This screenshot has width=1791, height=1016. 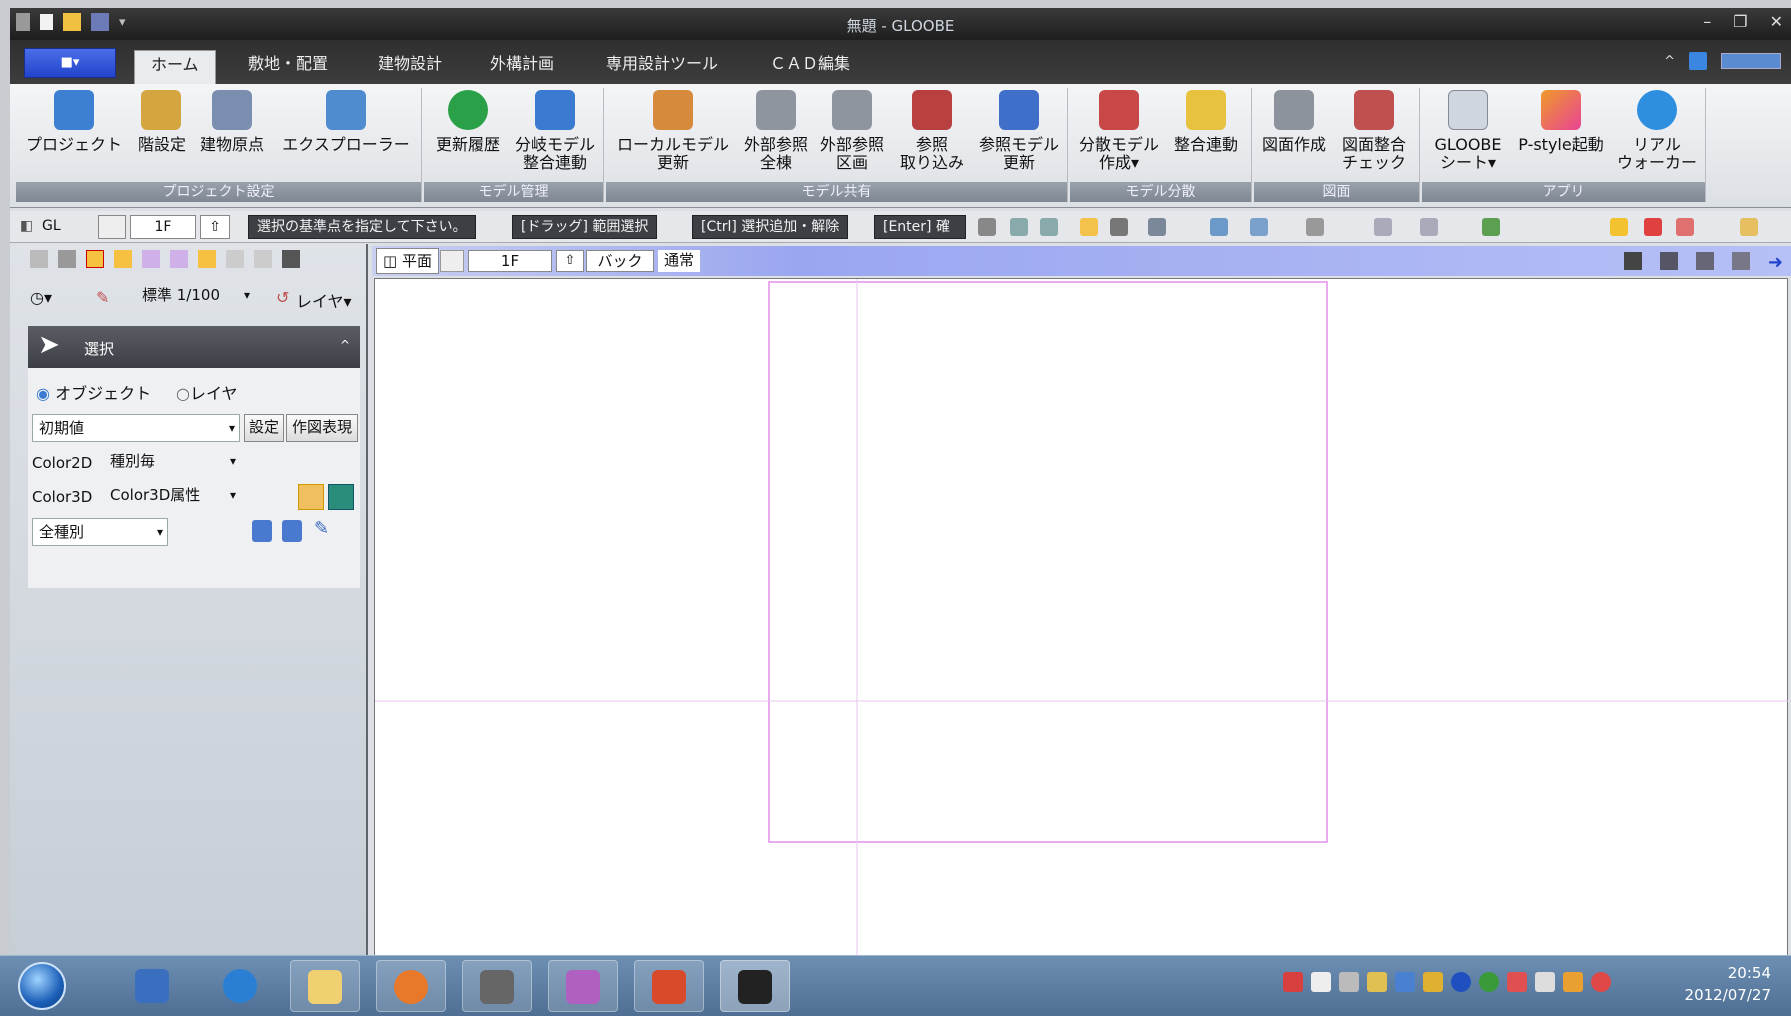 What do you see at coordinates (41, 297) in the screenshot?
I see `rotate-icon: ◷▾` at bounding box center [41, 297].